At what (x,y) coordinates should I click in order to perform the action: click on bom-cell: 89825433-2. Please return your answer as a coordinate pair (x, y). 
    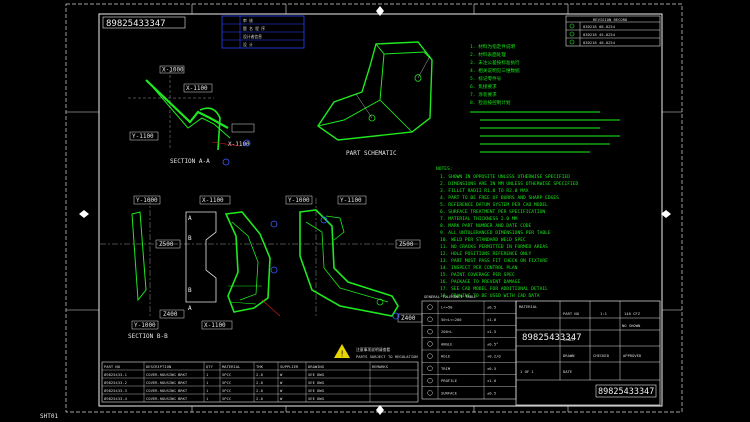
    Looking at the image, I should click on (115, 382).